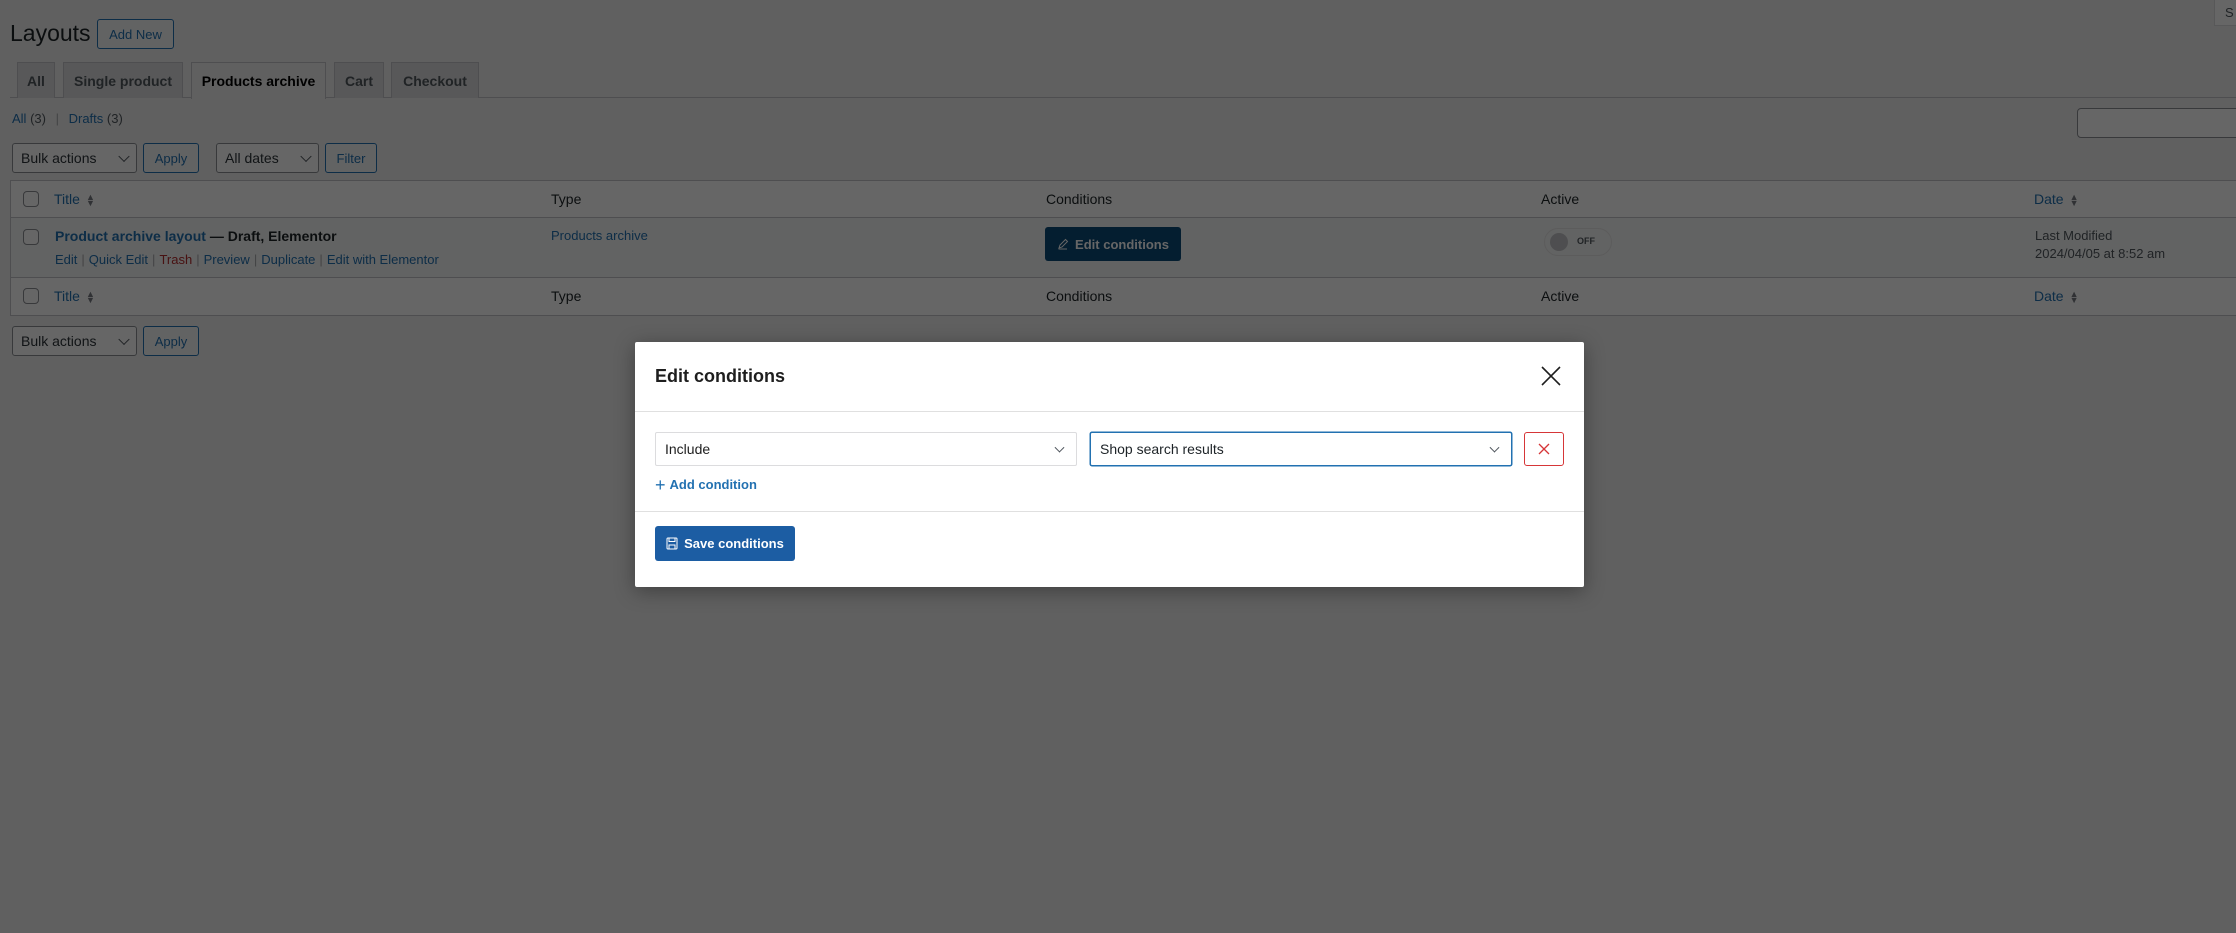 Image resolution: width=2236 pixels, height=933 pixels. Describe the element at coordinates (866, 449) in the screenshot. I see `condition-mode-select: Include` at that location.